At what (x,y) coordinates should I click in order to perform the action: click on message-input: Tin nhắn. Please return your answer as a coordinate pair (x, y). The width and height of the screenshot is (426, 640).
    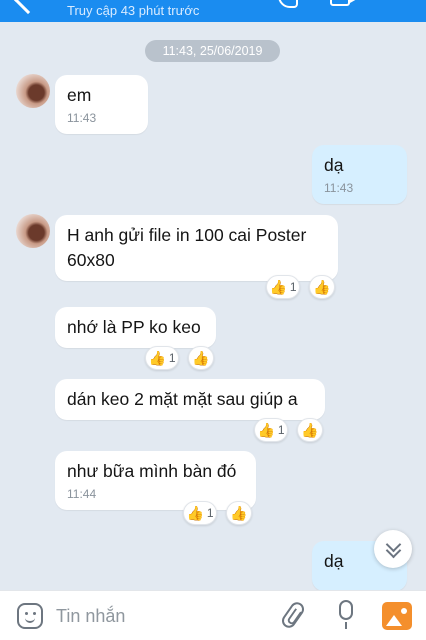
    Looking at the image, I should click on (156, 616).